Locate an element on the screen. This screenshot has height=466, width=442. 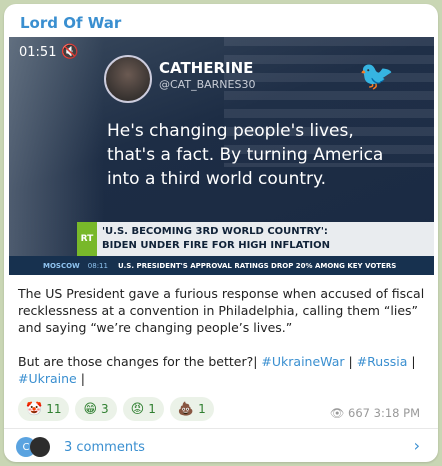
tweet-avatar is located at coordinates (128, 79).